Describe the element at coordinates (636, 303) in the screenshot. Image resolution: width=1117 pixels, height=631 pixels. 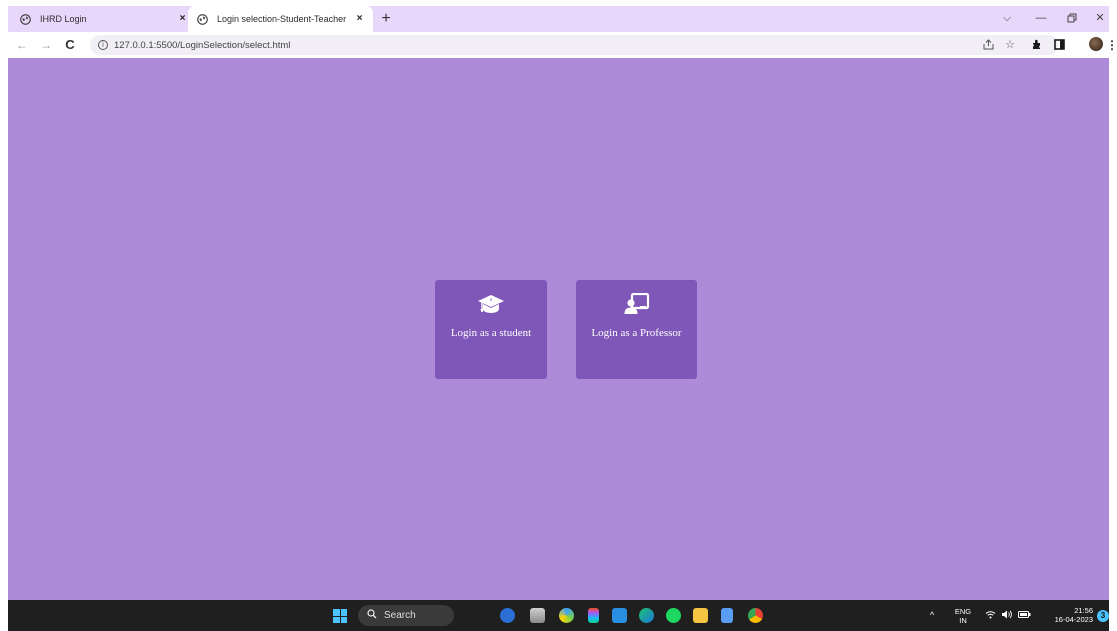
I see `chalkboard-teacher-icon` at that location.